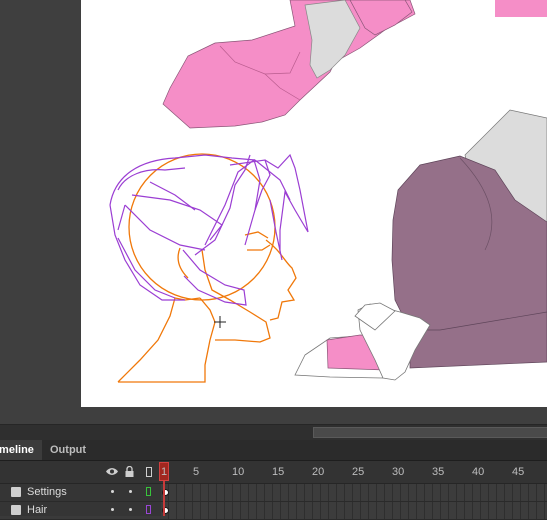  I want to click on ruler-number: 10, so click(238, 472).